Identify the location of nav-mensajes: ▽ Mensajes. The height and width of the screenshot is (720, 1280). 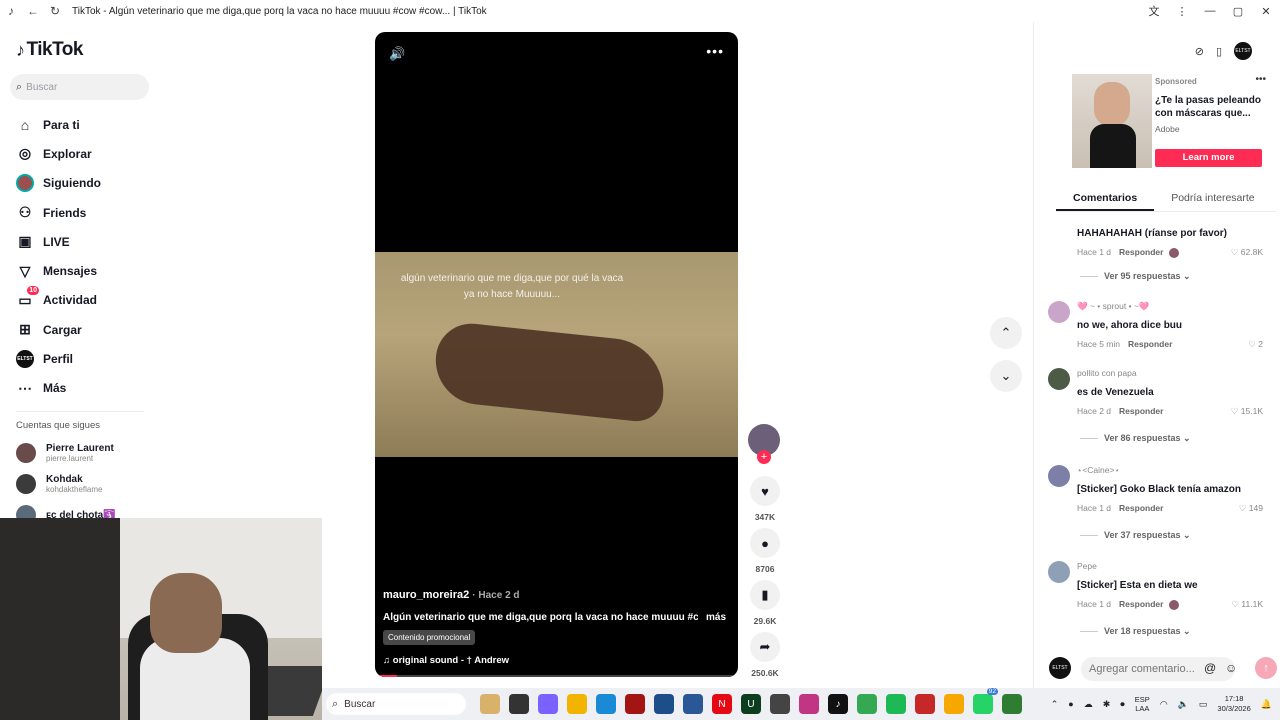
(58, 270).